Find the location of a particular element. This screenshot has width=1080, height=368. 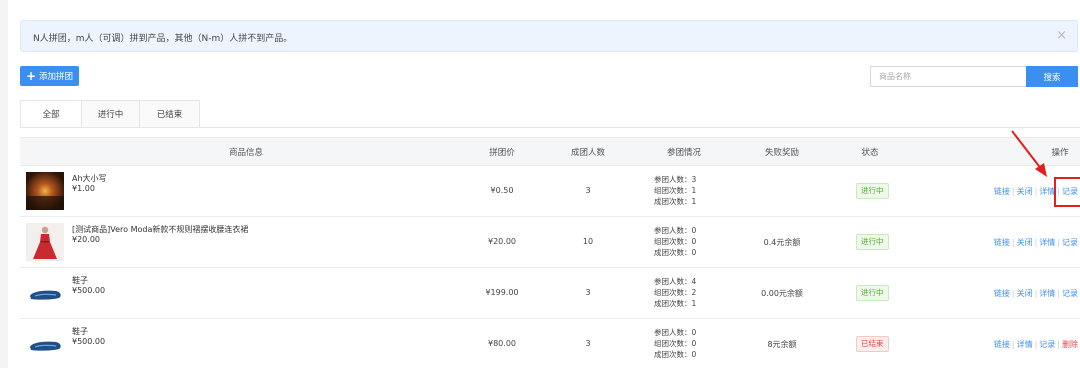

tab-all: 全部 is located at coordinates (51, 114).